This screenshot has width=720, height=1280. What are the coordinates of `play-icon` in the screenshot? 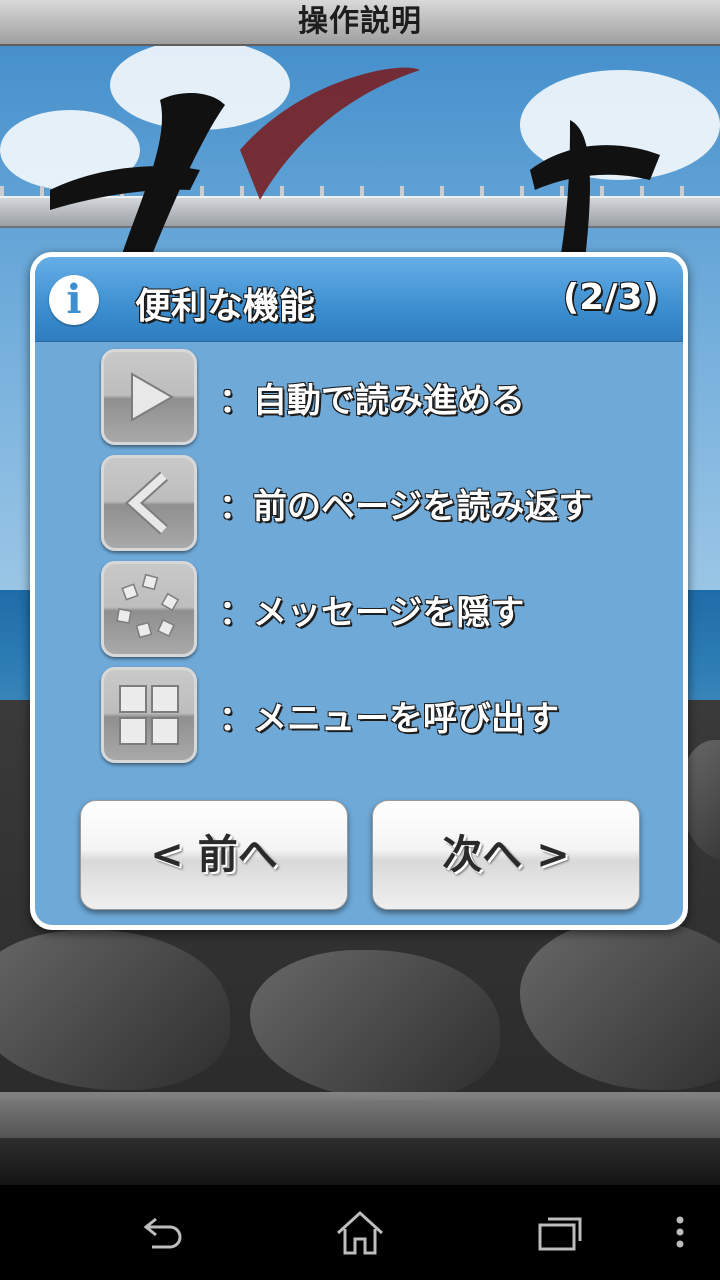 It's located at (149, 397).